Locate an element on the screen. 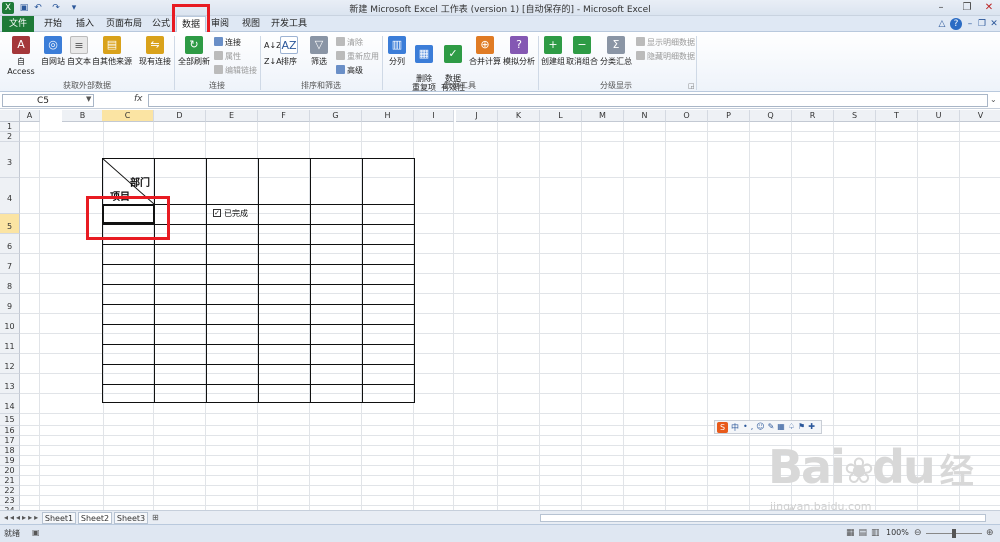 Image resolution: width=1000 pixels, height=542 pixels. row-header-3: 3 is located at coordinates (10, 160).